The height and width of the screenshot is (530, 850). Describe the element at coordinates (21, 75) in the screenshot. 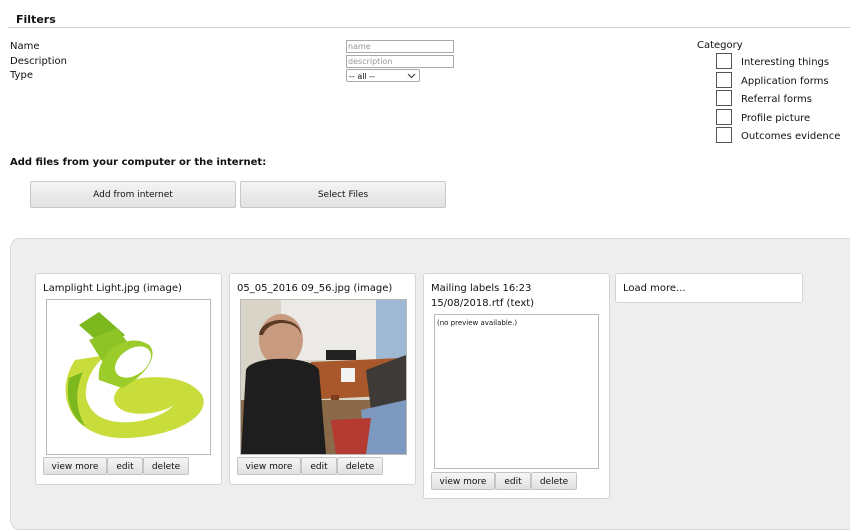

I see `type-label: Type` at that location.